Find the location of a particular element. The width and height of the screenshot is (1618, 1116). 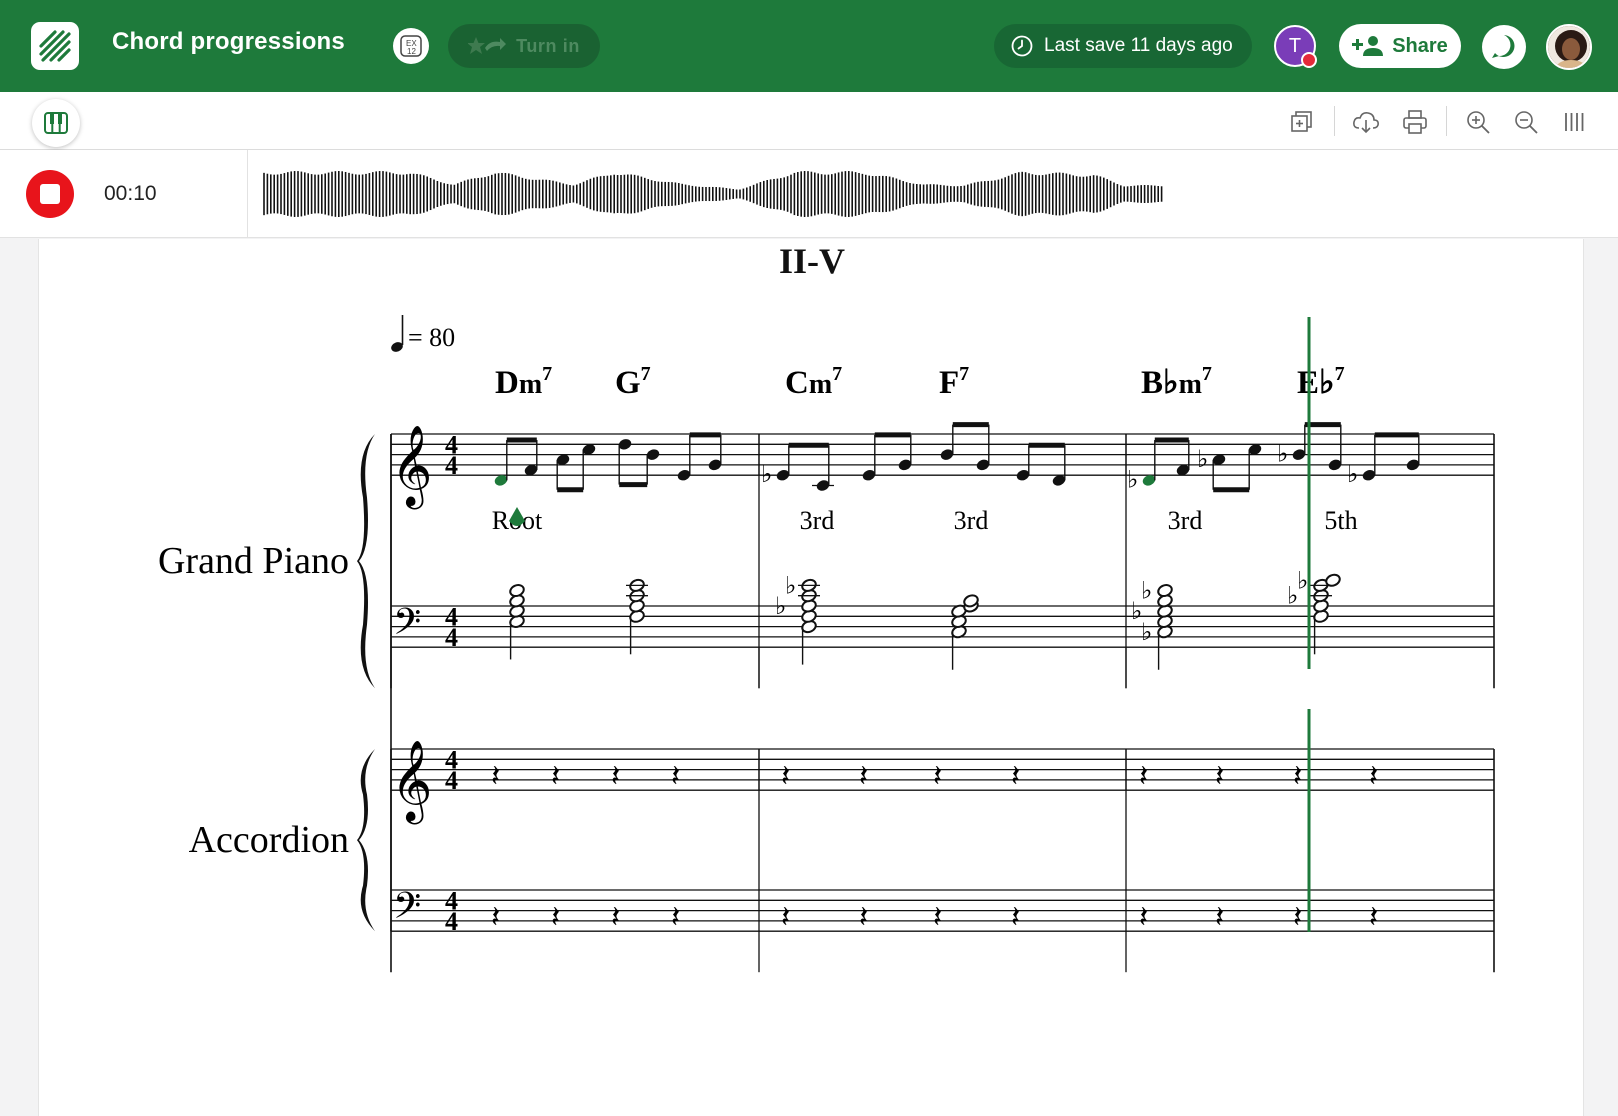

online-status-dot is located at coordinates (1309, 60).